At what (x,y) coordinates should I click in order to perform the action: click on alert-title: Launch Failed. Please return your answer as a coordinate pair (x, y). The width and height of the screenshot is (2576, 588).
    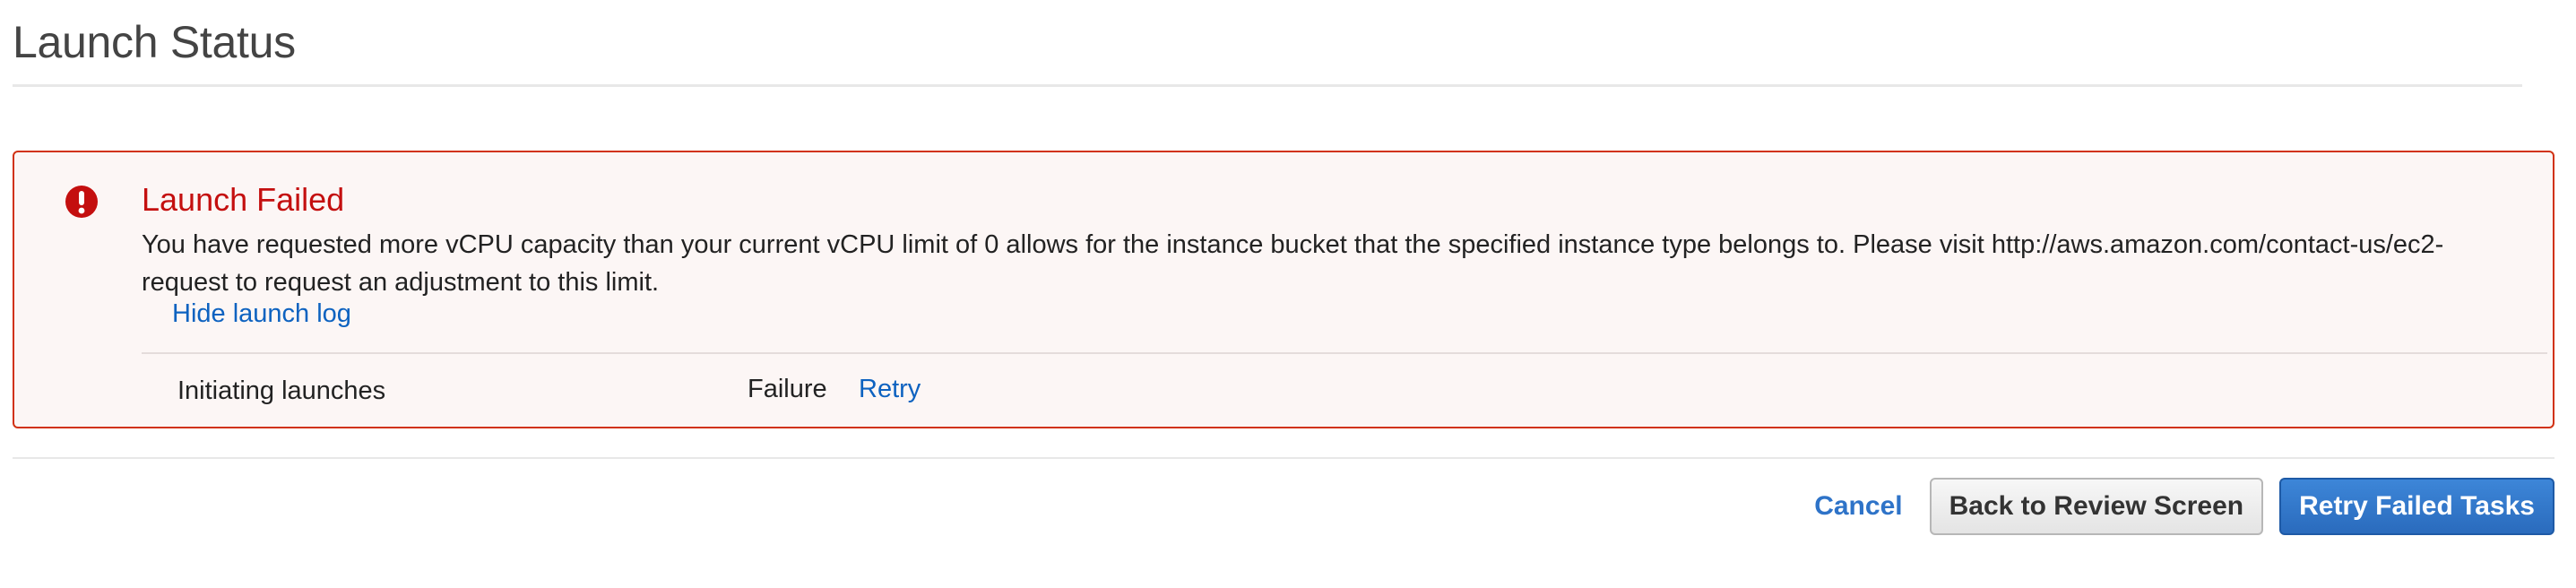
    Looking at the image, I should click on (243, 199).